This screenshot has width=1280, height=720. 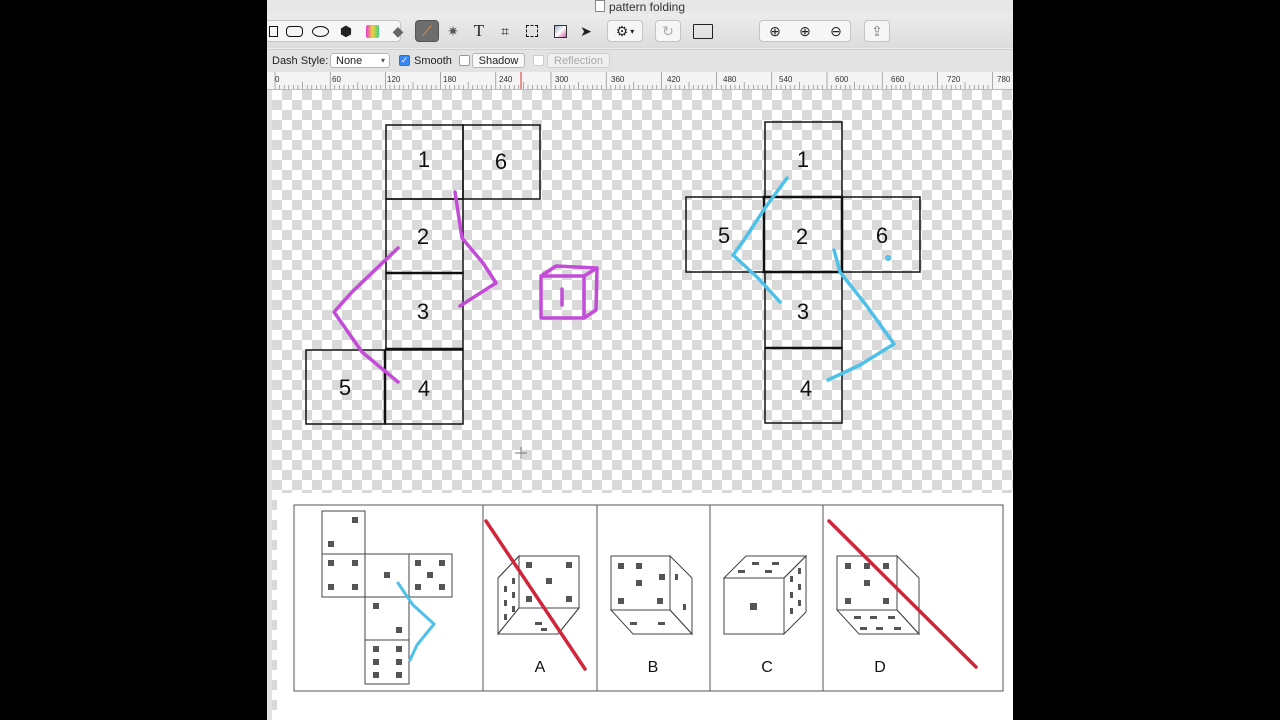 What do you see at coordinates (560, 31) in the screenshot?
I see `image-adjust-icon` at bounding box center [560, 31].